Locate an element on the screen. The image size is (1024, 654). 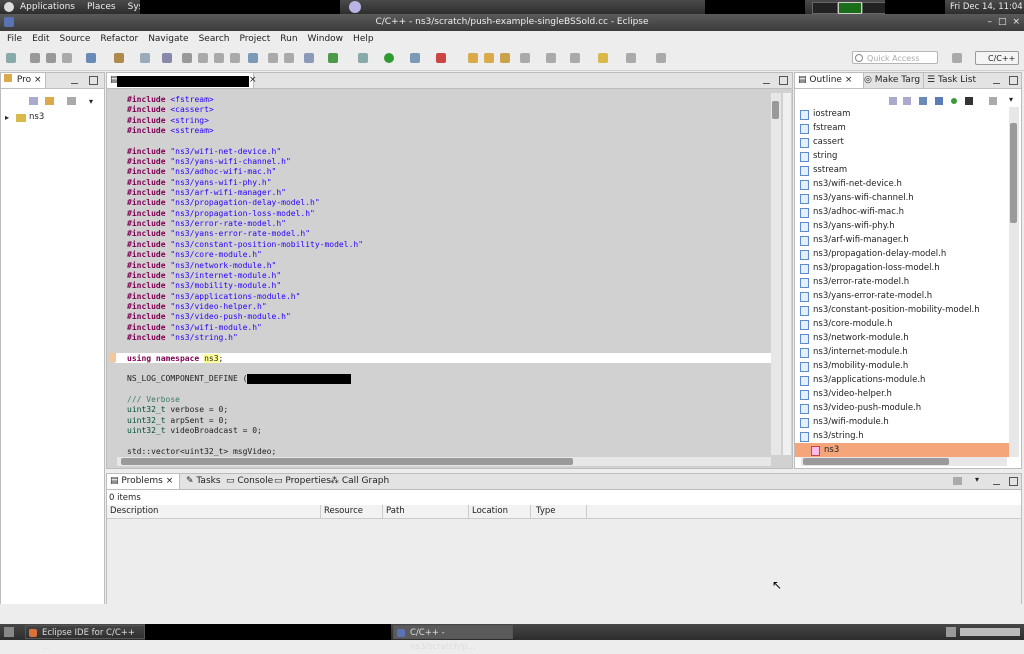
filter-icon is located at coordinates (71, 101).